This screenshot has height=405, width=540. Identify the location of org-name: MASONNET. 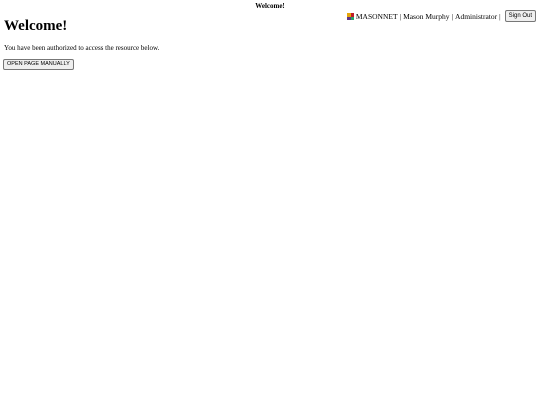
(376, 16).